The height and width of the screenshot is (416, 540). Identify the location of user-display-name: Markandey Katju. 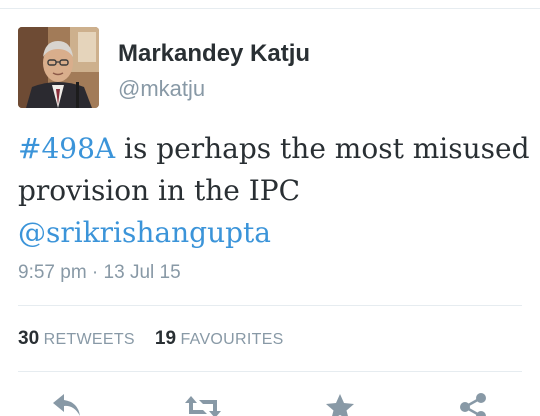
(214, 54).